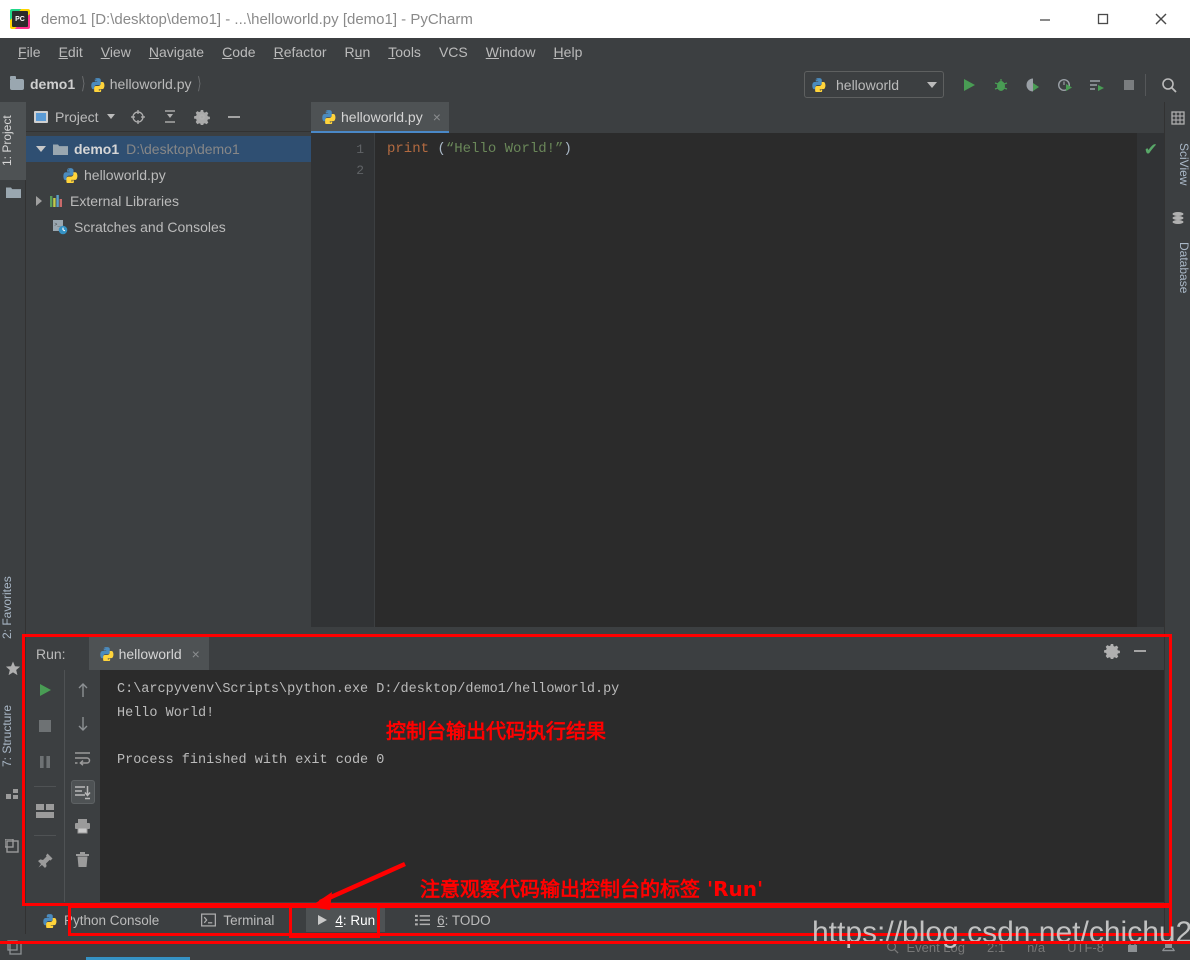  What do you see at coordinates (83, 860) in the screenshot?
I see `trash-icon` at bounding box center [83, 860].